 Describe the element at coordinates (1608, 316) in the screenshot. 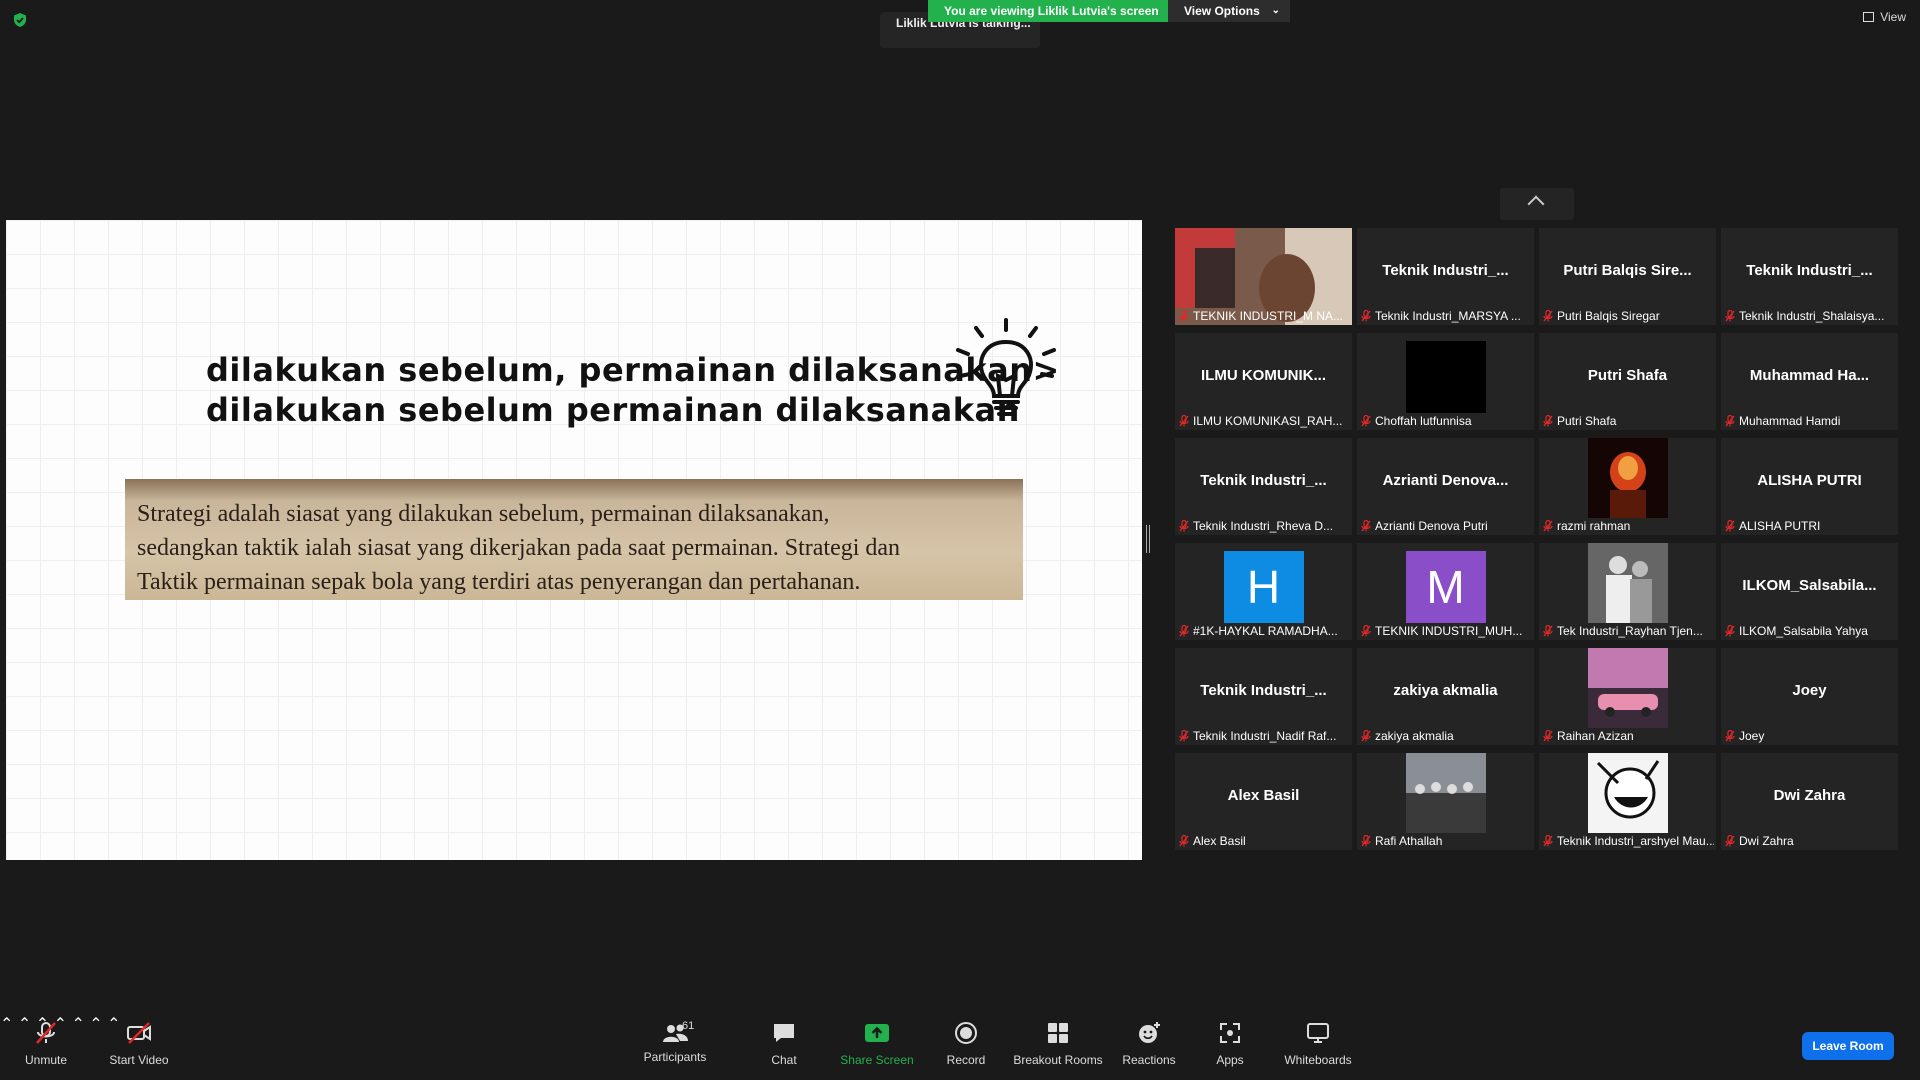

I see `participant-name: Putri Balqis Siregar` at that location.